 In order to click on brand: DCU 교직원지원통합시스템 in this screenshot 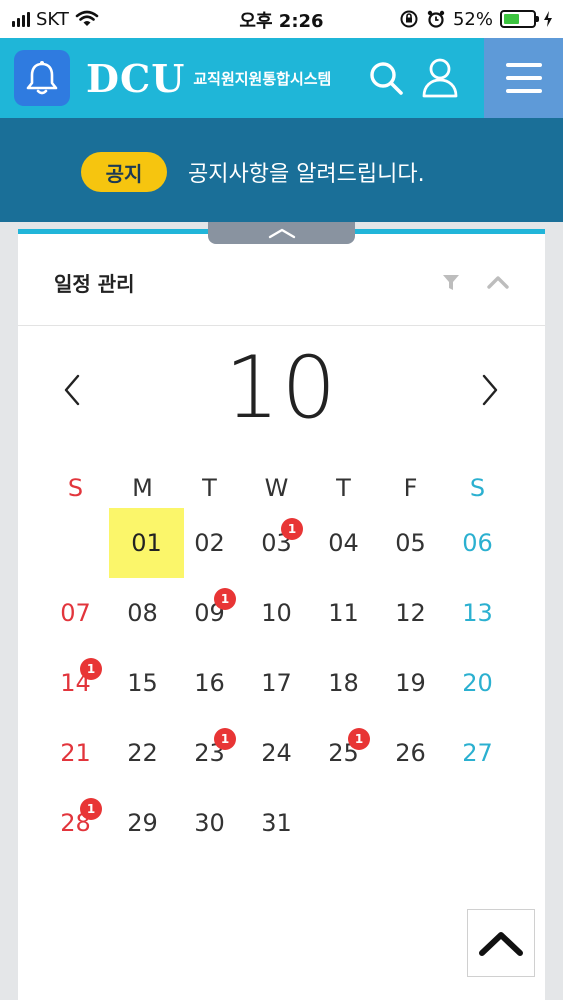, I will do `click(208, 78)`.